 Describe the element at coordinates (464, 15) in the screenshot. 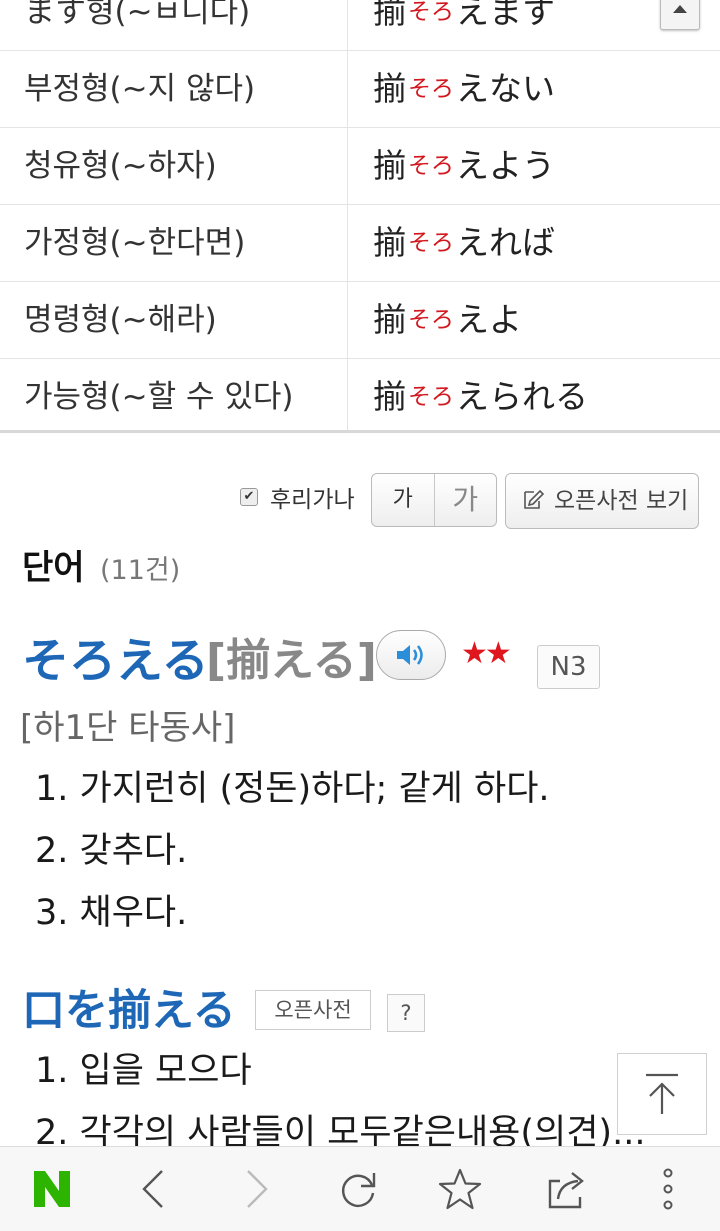

I see `conjugation-form: 揃そろえます` at that location.